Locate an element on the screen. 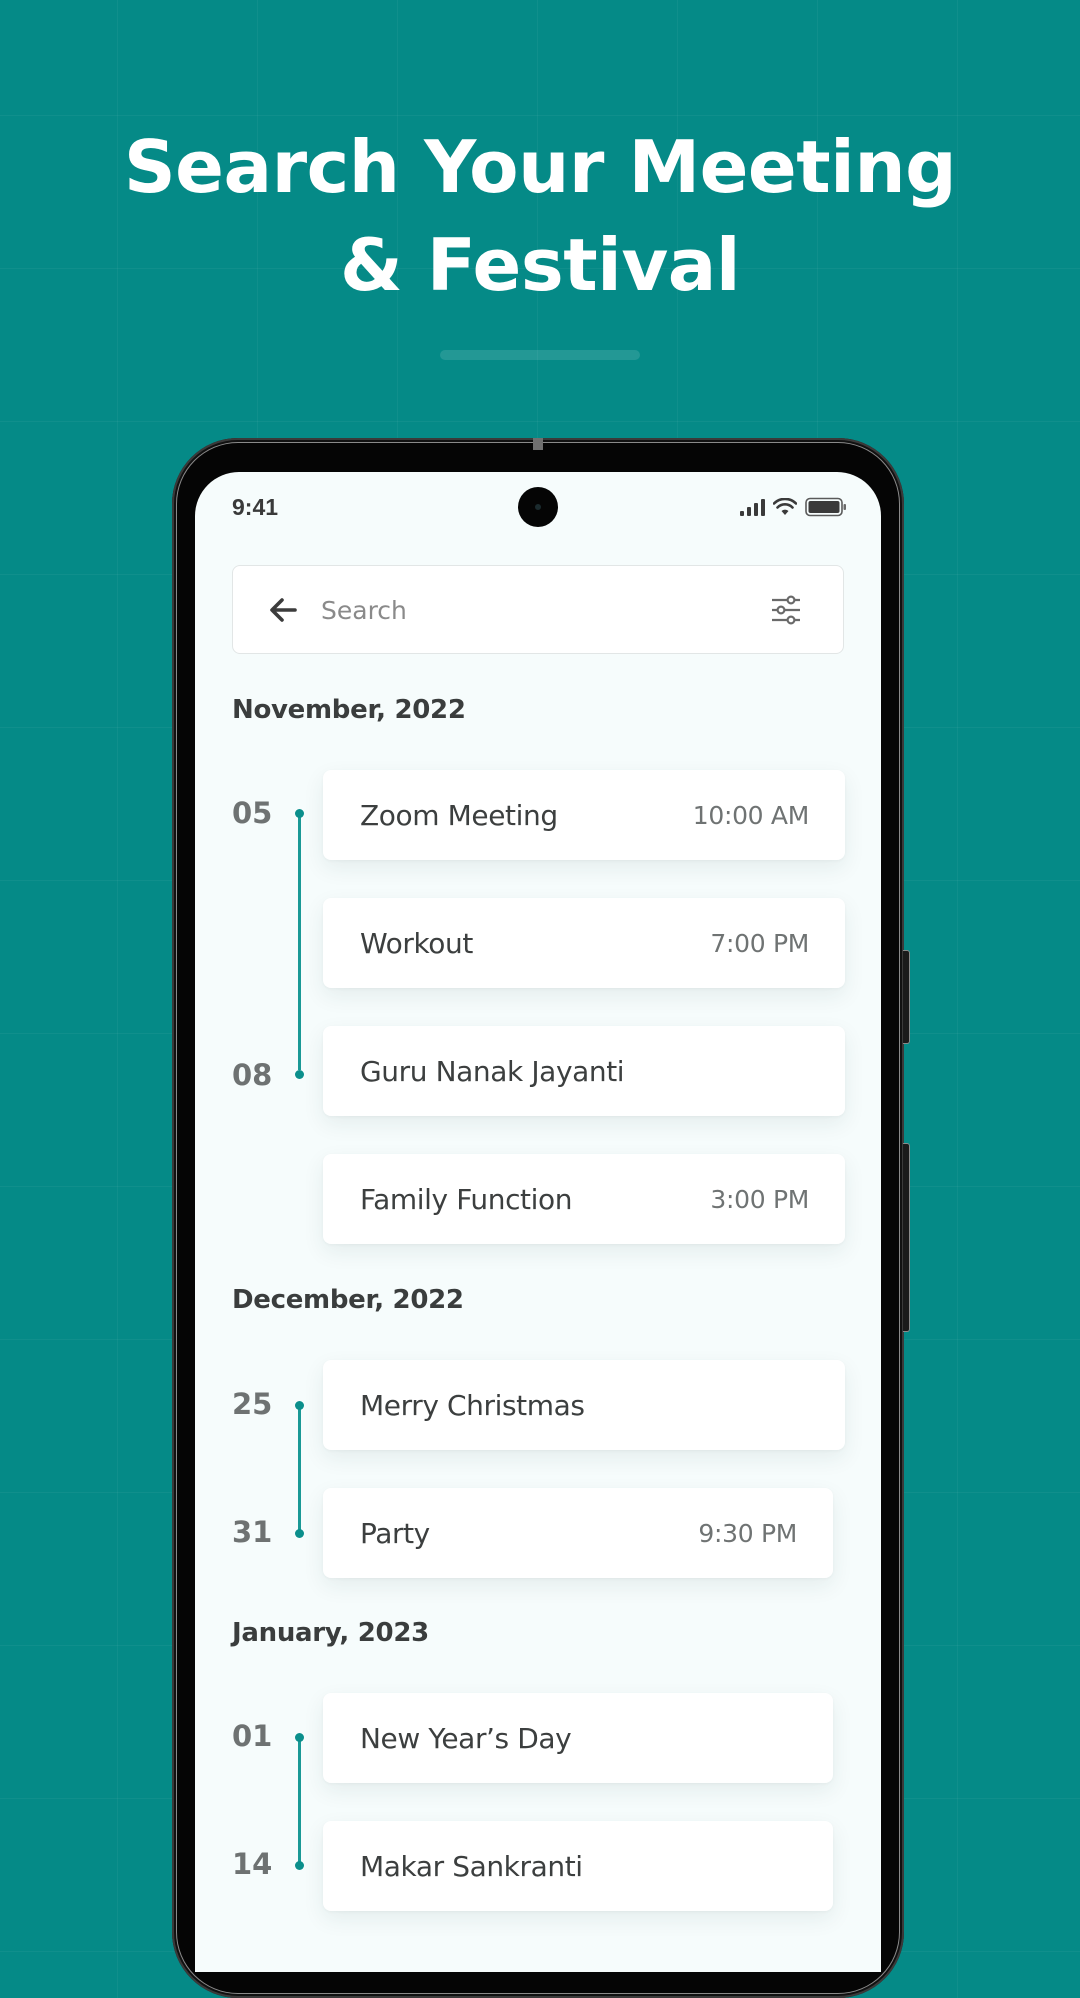 The width and height of the screenshot is (1080, 1998). wifi-icon is located at coordinates (785, 506).